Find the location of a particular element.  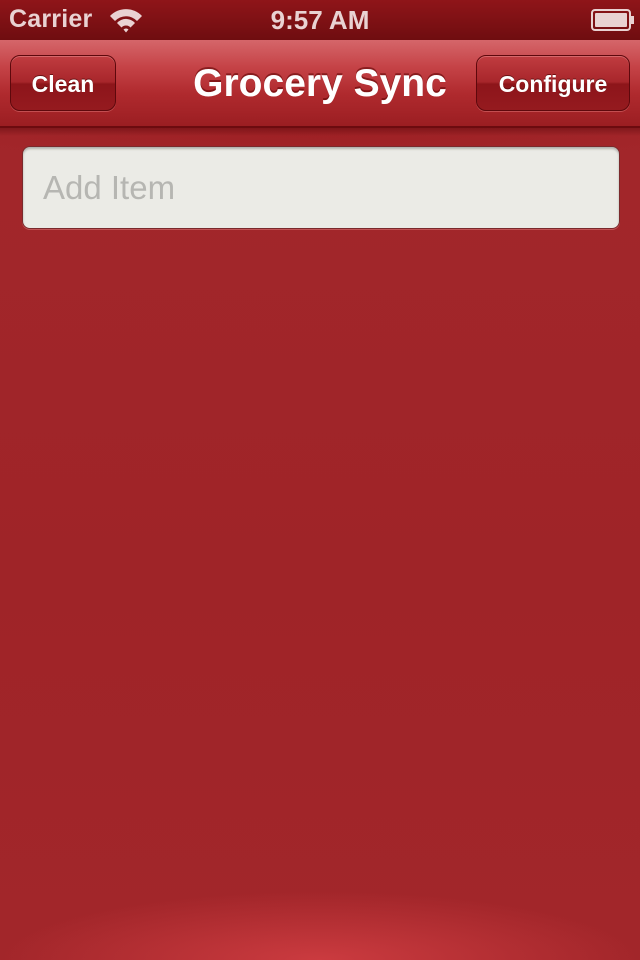

add-item-input is located at coordinates (321, 187).